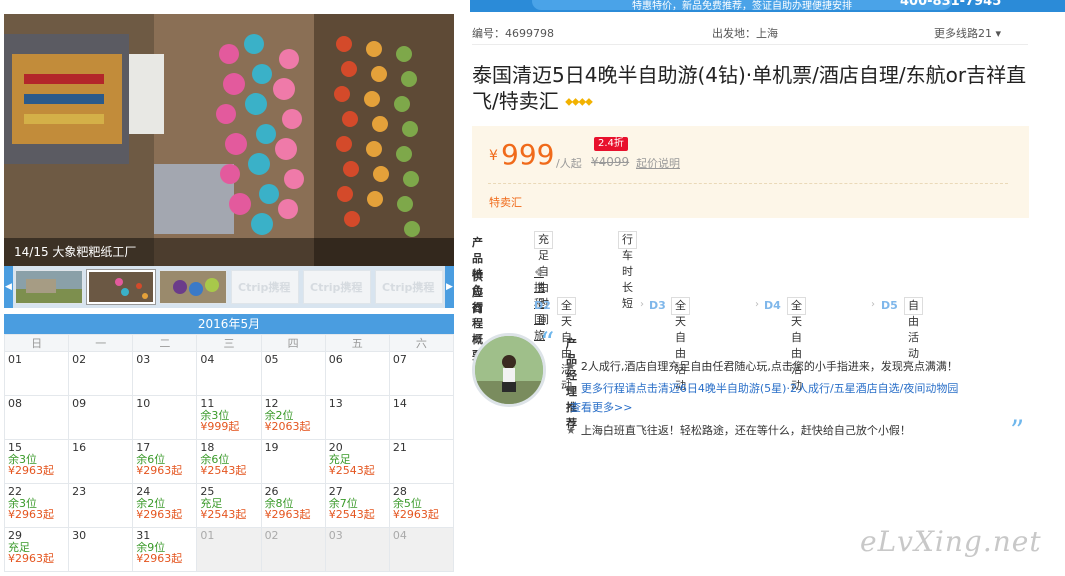 The image size is (1065, 576). Describe the element at coordinates (36, 549) in the screenshot. I see `calendar-day-cell: 29 充足 ¥2963起` at that location.